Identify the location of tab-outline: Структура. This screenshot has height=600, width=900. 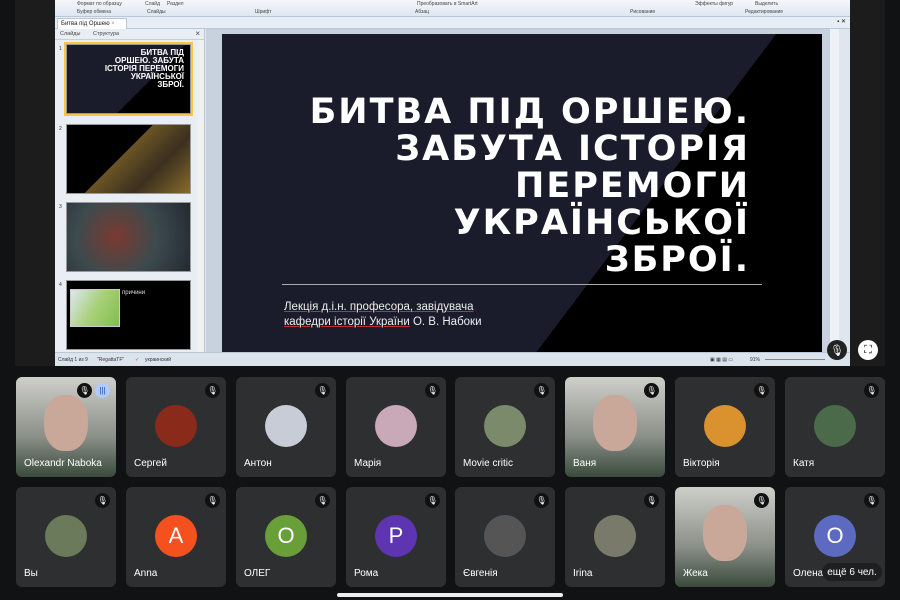
(106, 34).